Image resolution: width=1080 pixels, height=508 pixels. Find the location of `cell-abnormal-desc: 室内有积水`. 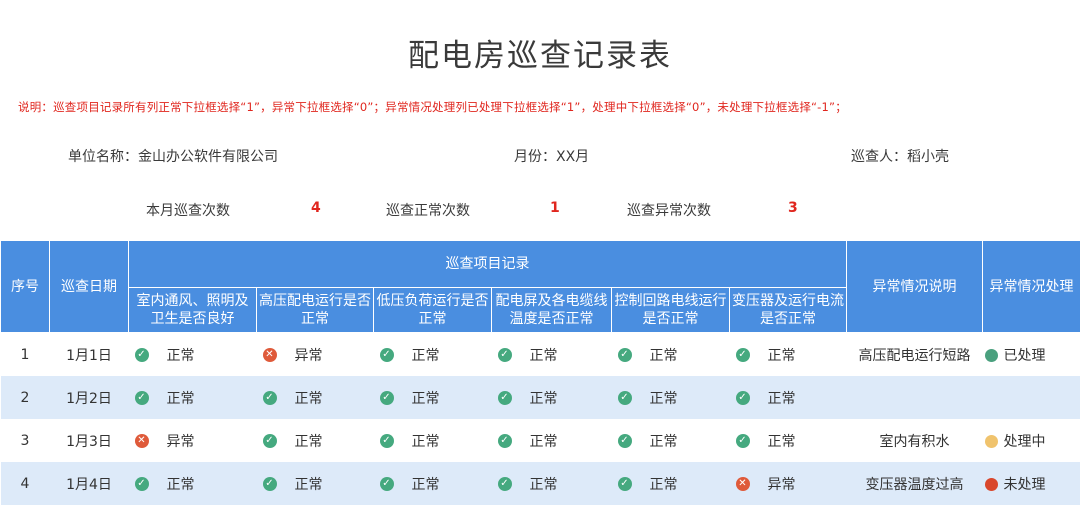

cell-abnormal-desc: 室内有积水 is located at coordinates (914, 441).